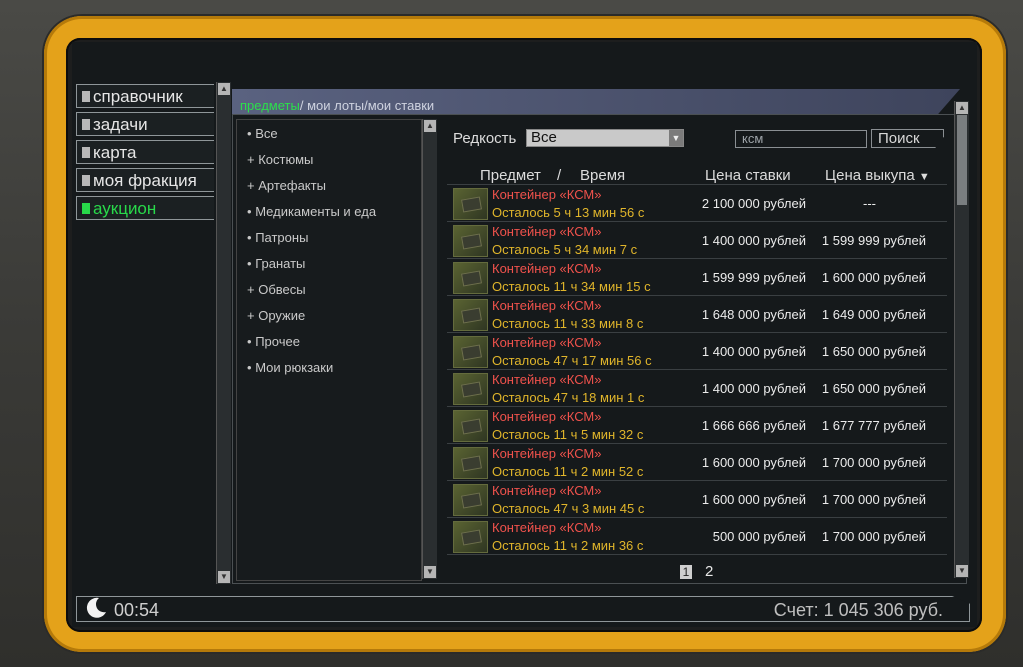 Image resolution: width=1023 pixels, height=667 pixels. Describe the element at coordinates (907, 138) in the screenshot. I see `search-button: Поиск` at that location.